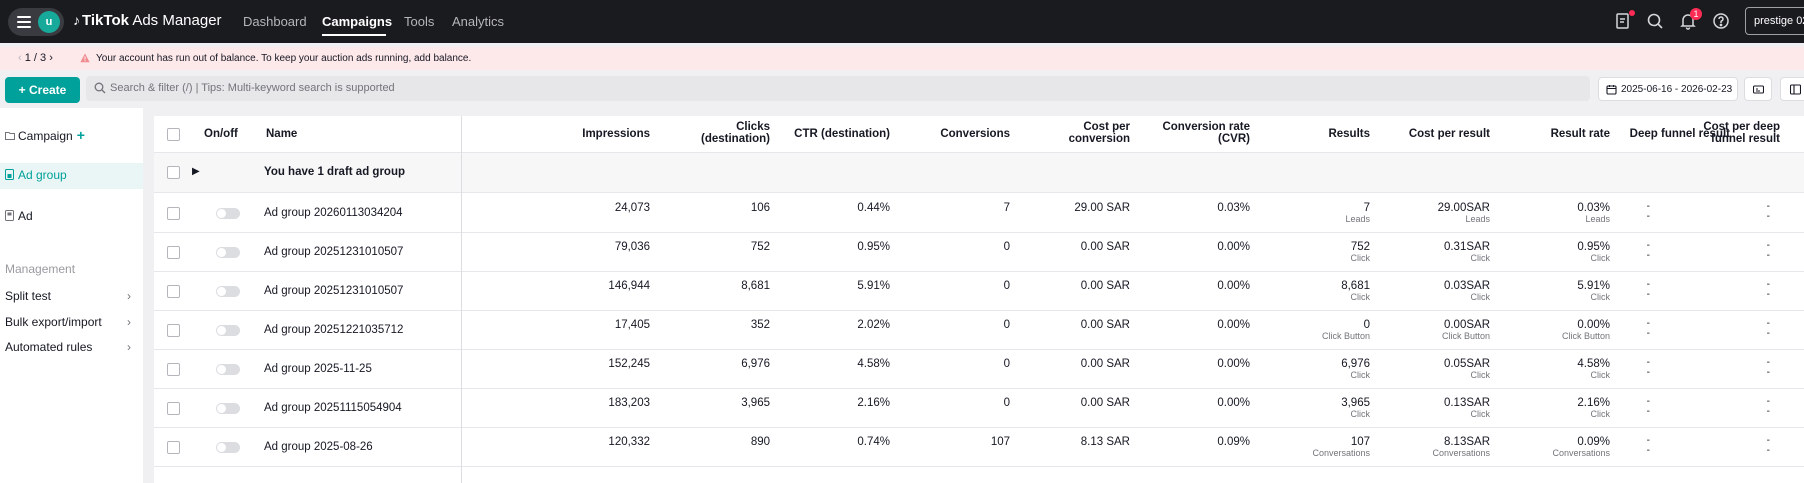 Image resolution: width=1804 pixels, height=483 pixels. I want to click on ad-group-name-link: Ad group 20251115054904, so click(333, 408).